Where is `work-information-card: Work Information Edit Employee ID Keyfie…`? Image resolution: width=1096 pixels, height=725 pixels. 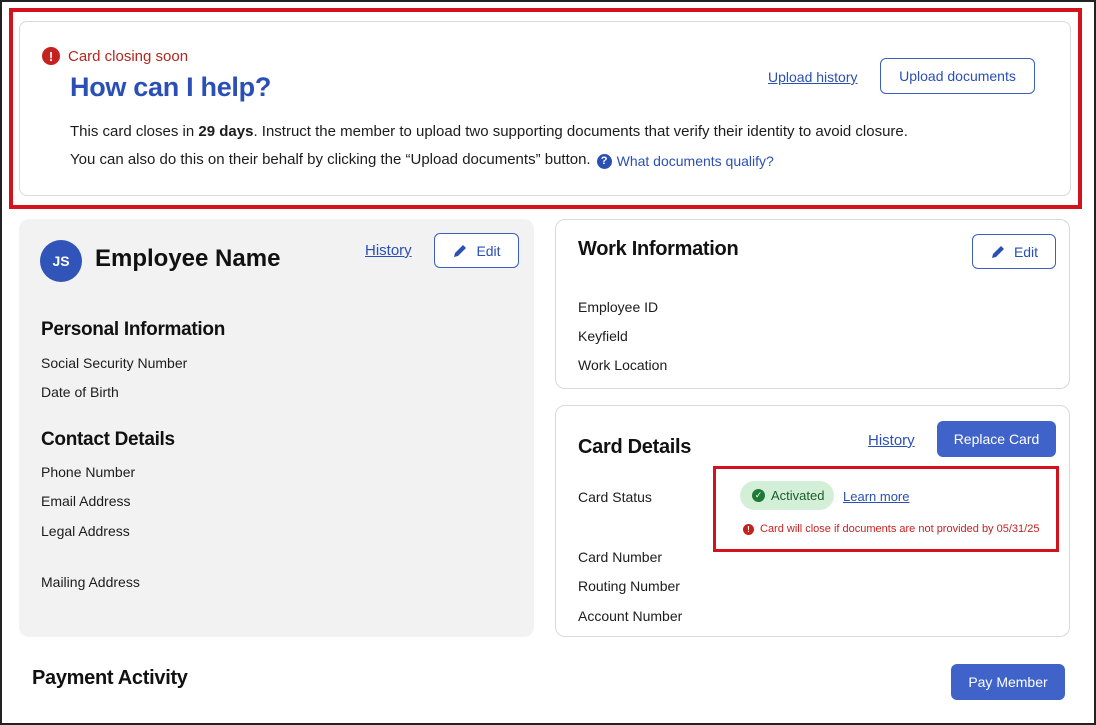
work-information-card: Work Information Edit Employee ID Keyfie… is located at coordinates (812, 304).